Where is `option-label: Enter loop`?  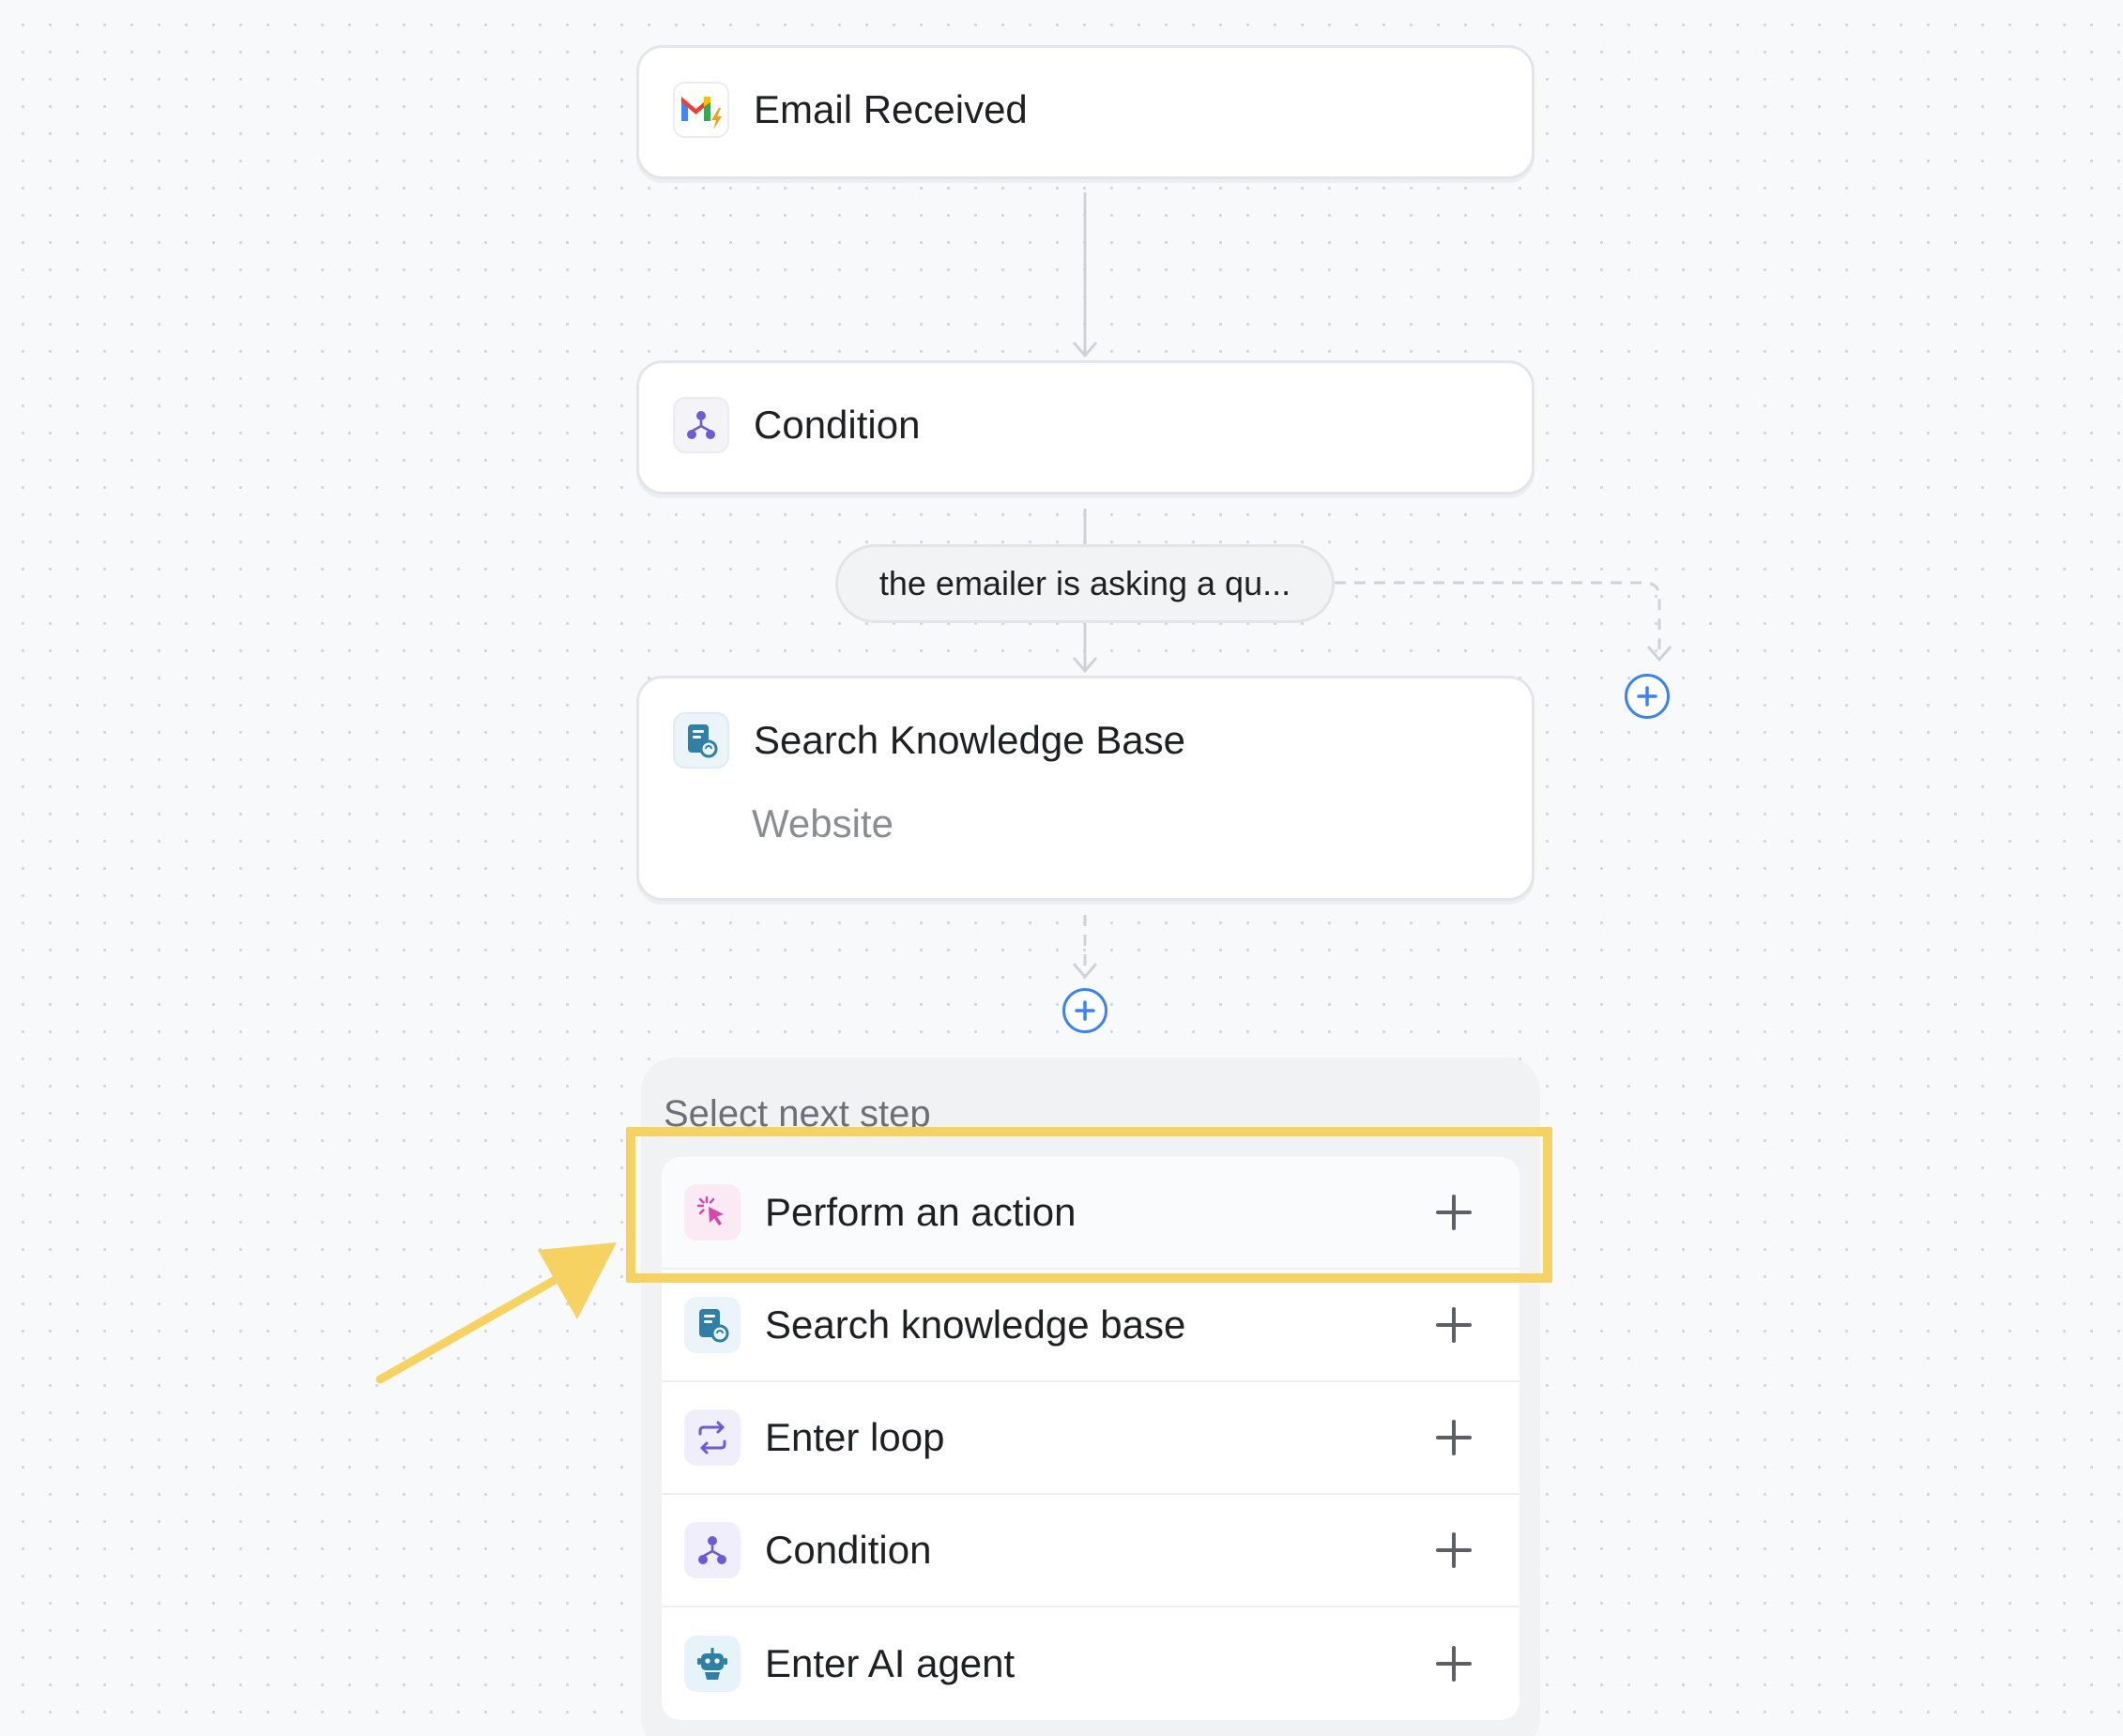
option-label: Enter loop is located at coordinates (855, 1437).